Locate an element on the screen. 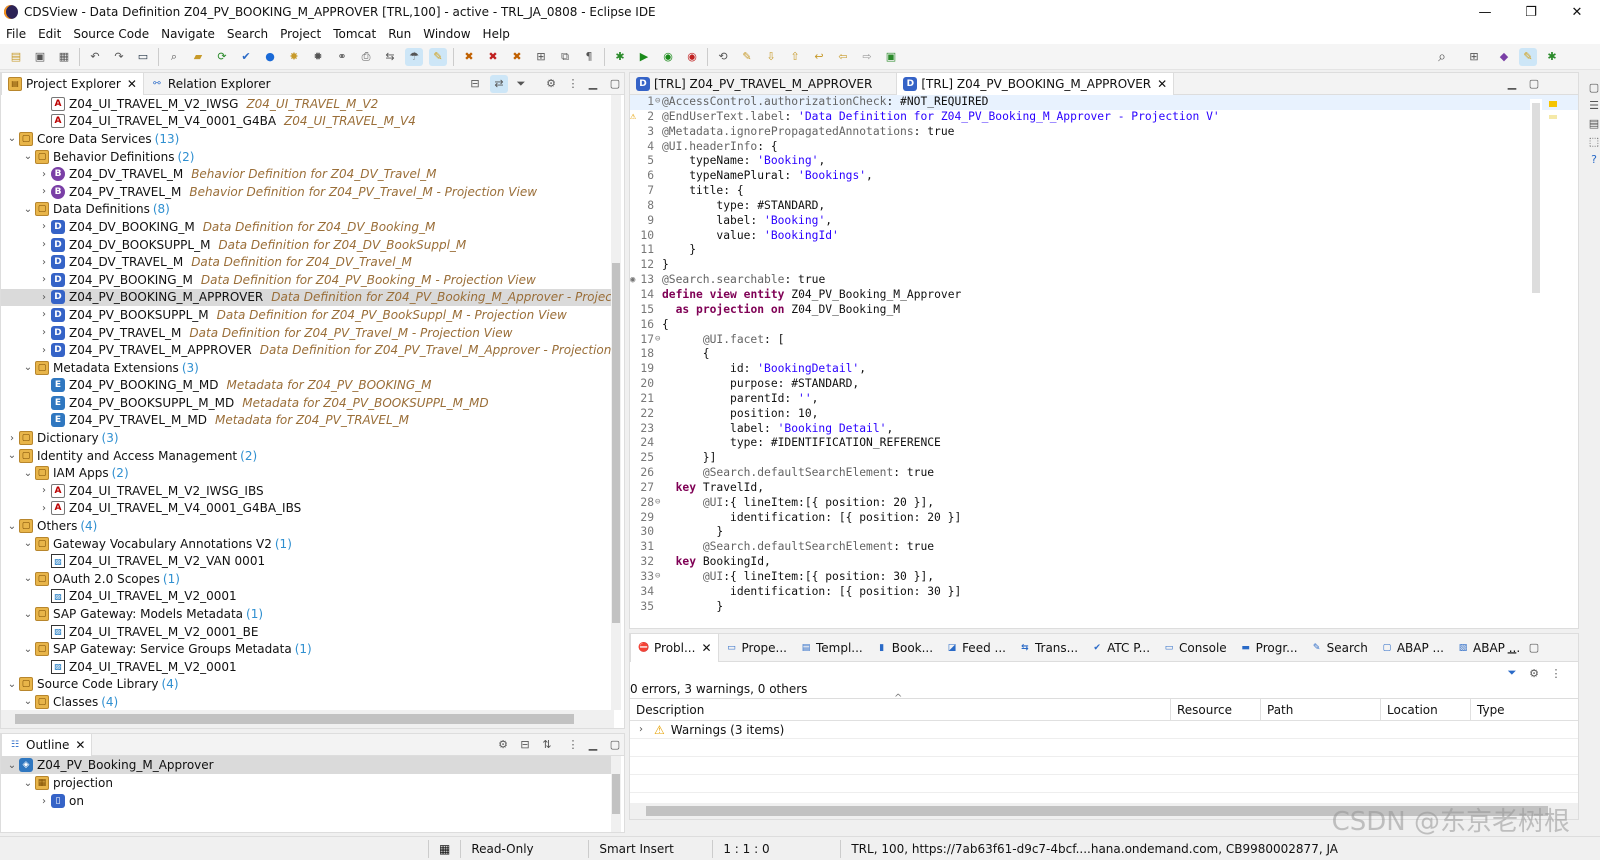  tab-outline: ☷ Outline ✕ is located at coordinates (47, 744).